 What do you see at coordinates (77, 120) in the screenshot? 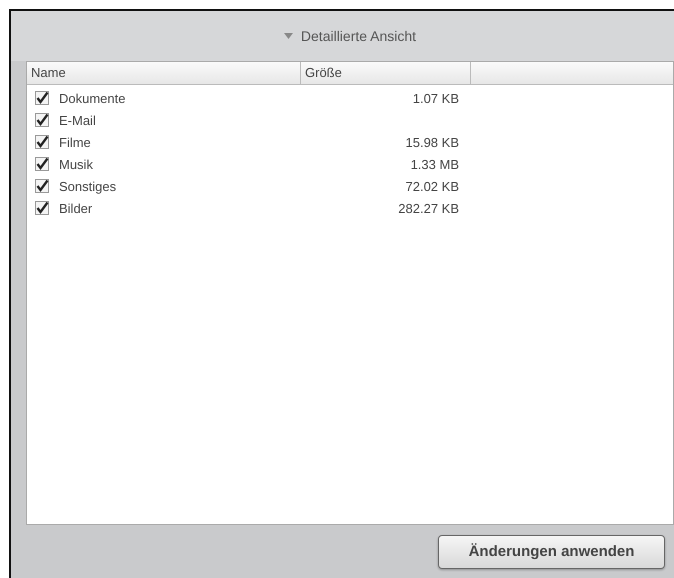
I see `table-cell: E-Mail` at bounding box center [77, 120].